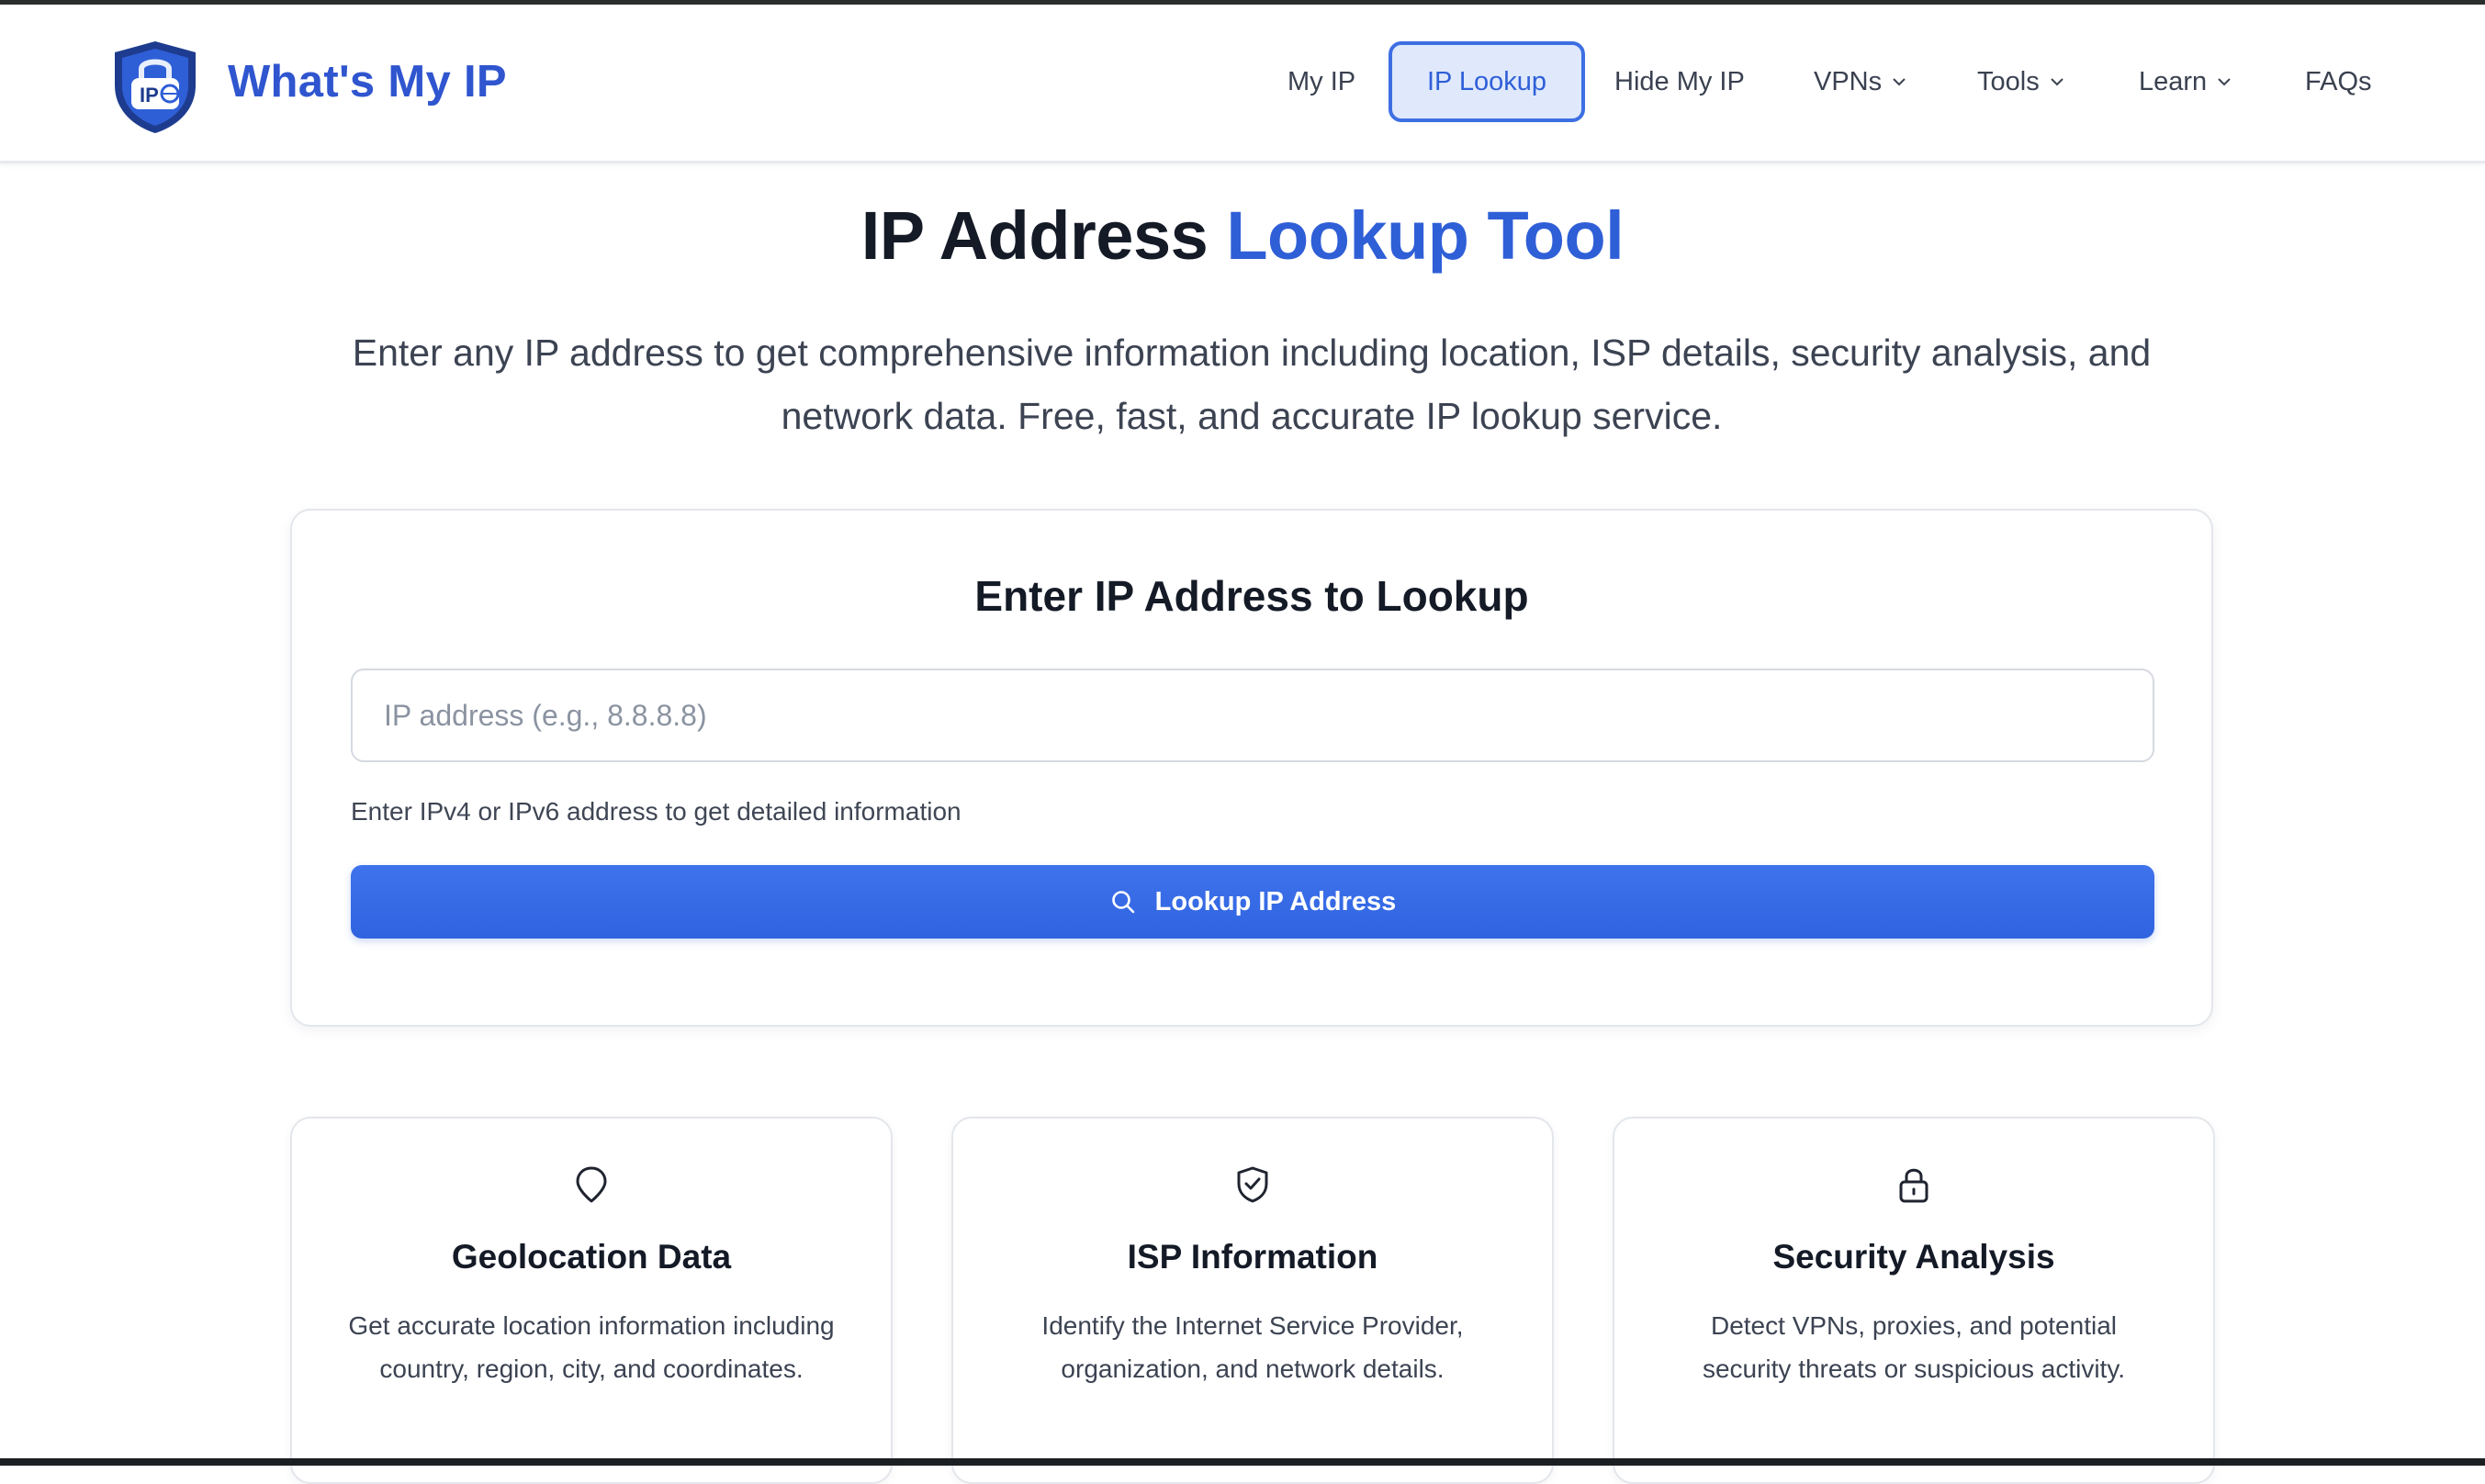 The width and height of the screenshot is (2485, 1484). I want to click on page-title: IP Address Lookup Tool, so click(1242, 236).